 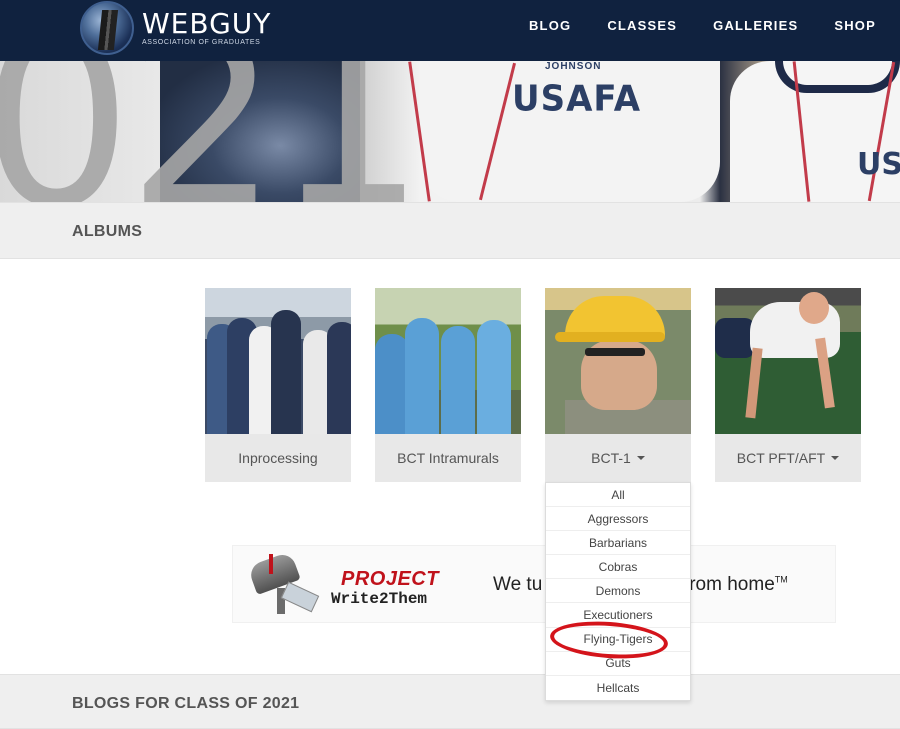 I want to click on trademark-mark: TM, so click(x=781, y=579).